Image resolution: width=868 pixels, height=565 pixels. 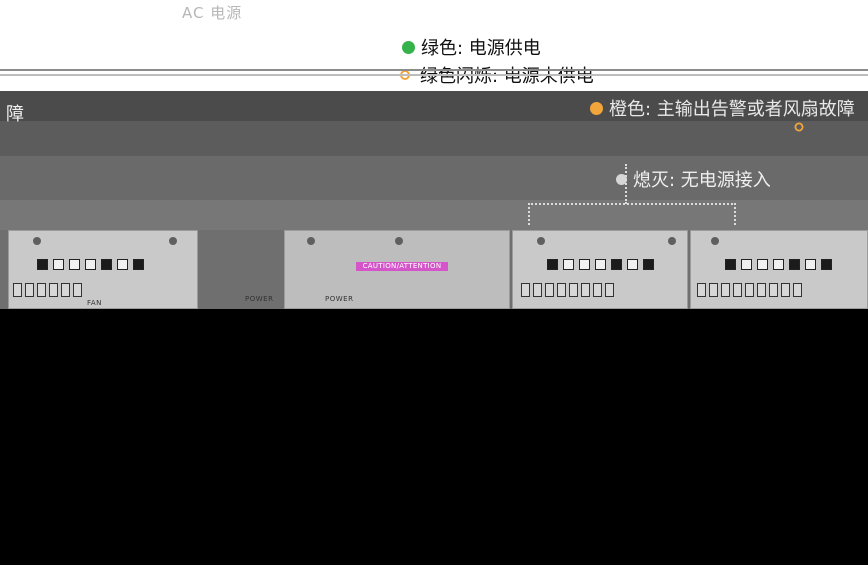 I want to click on fan-label: FAN, so click(x=94, y=303).